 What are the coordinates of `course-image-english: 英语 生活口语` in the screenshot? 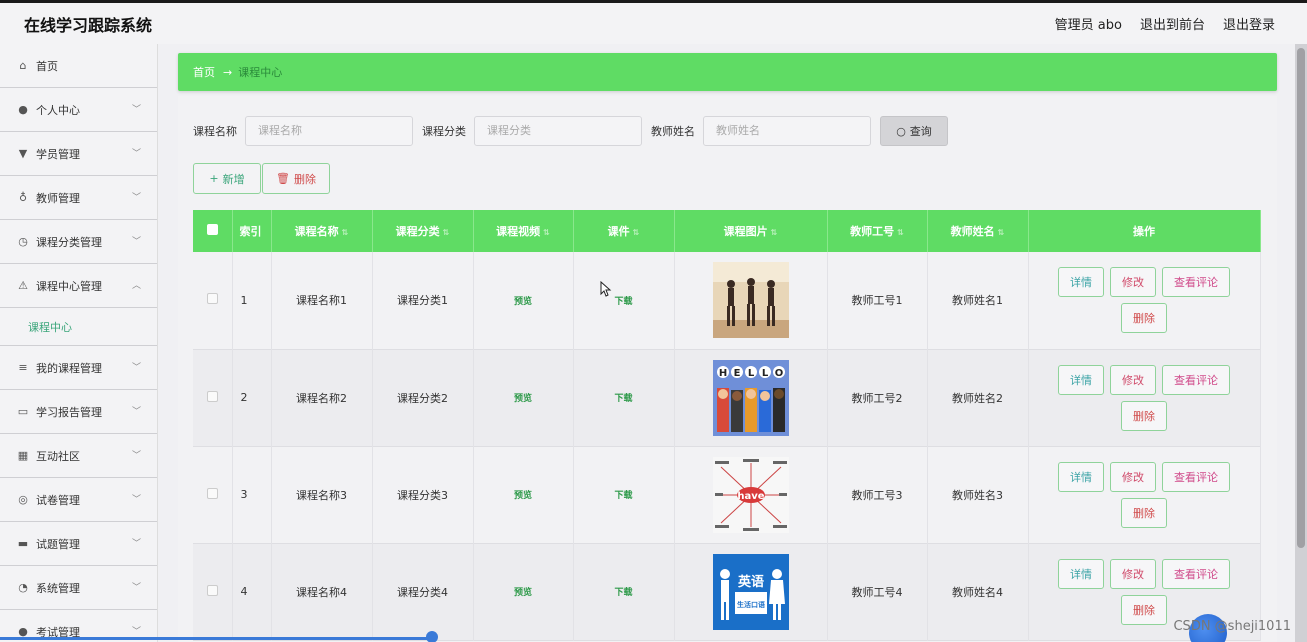 It's located at (750, 591).